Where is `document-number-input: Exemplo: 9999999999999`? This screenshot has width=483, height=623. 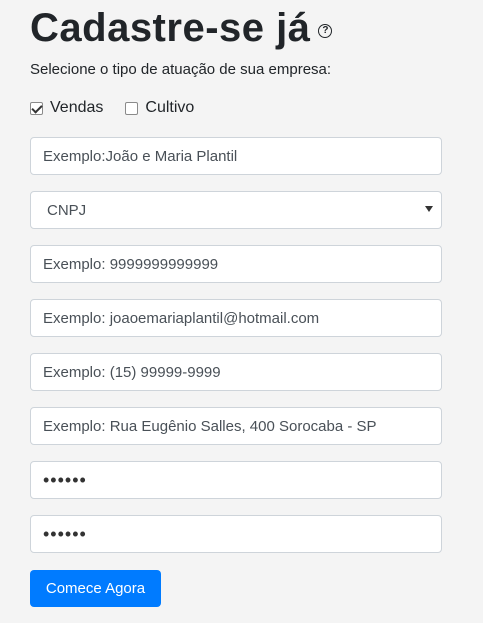 document-number-input: Exemplo: 9999999999999 is located at coordinates (236, 264).